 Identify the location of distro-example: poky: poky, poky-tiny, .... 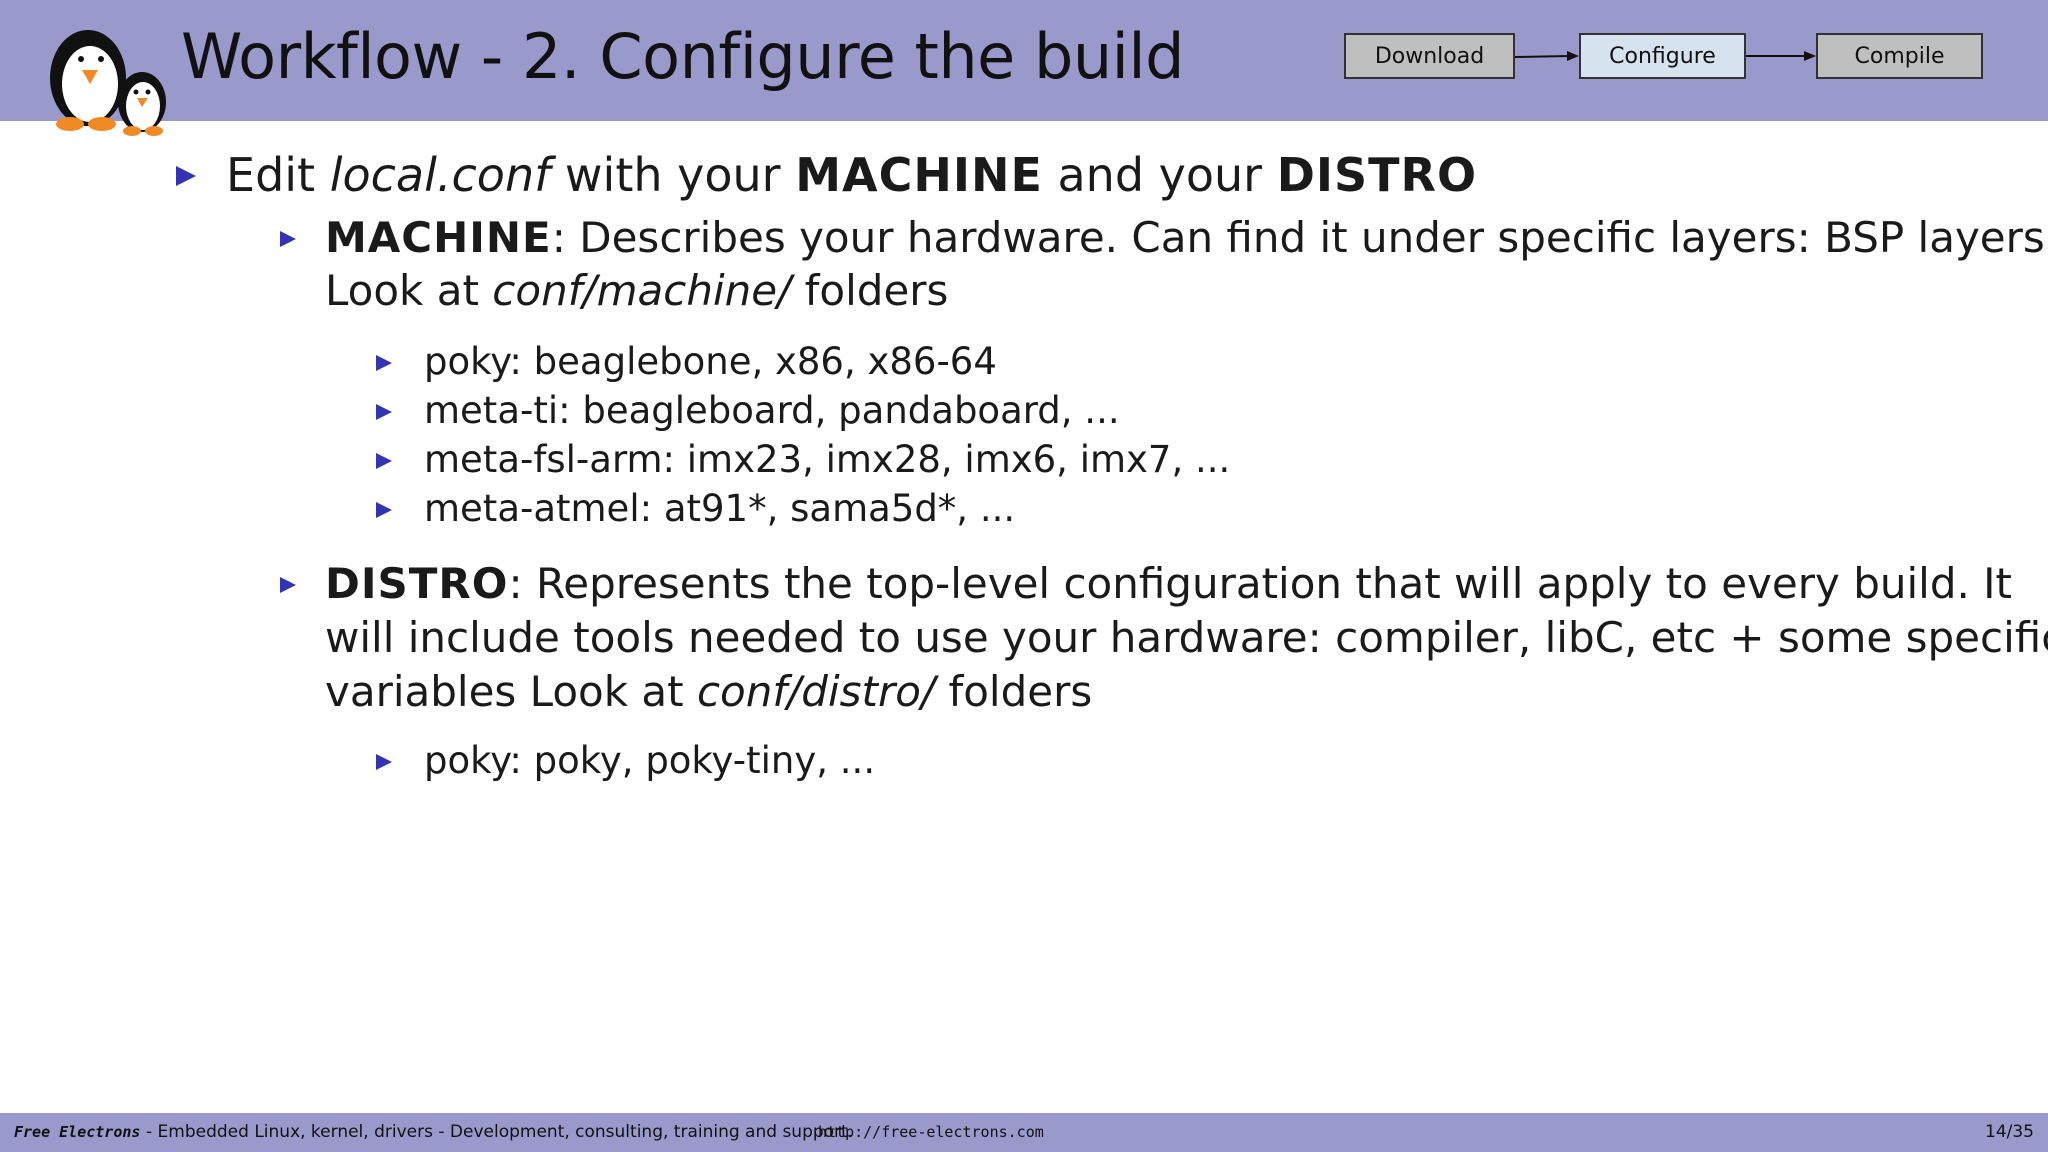
(650, 760).